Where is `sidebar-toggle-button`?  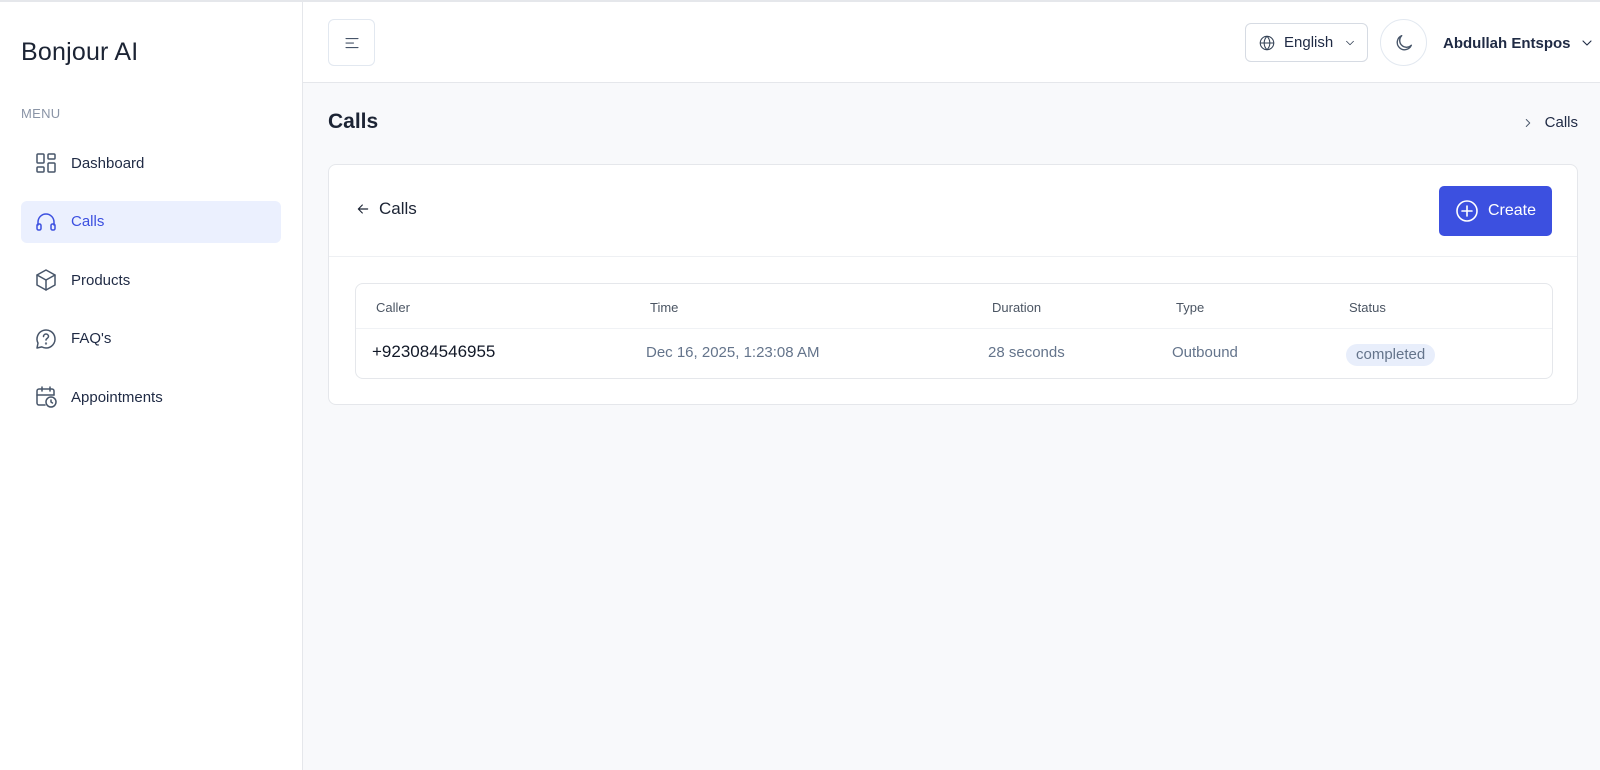 sidebar-toggle-button is located at coordinates (351, 42).